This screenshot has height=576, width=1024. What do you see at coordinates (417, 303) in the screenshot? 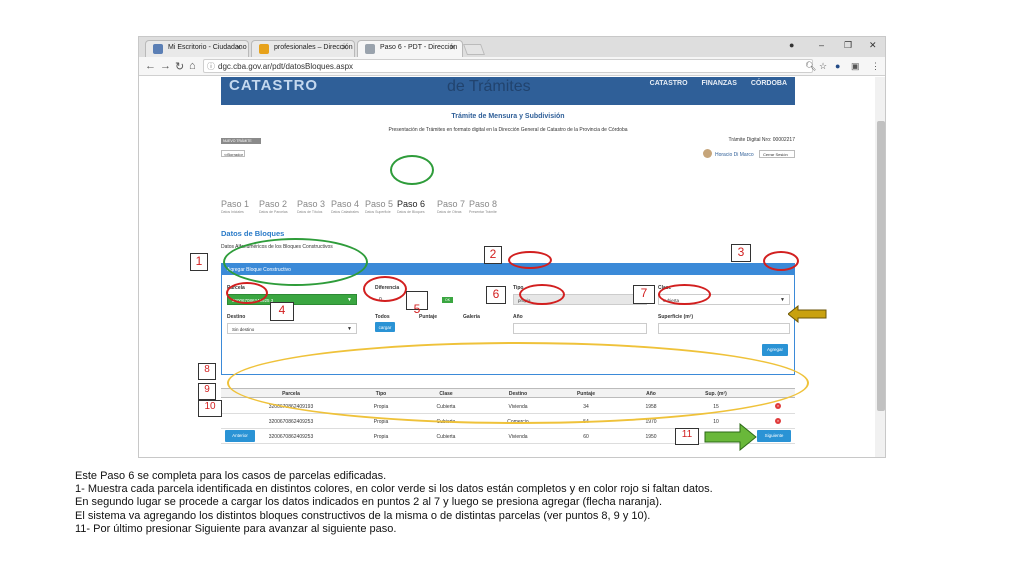
I see `annotation-number-5: 5` at bounding box center [417, 303].